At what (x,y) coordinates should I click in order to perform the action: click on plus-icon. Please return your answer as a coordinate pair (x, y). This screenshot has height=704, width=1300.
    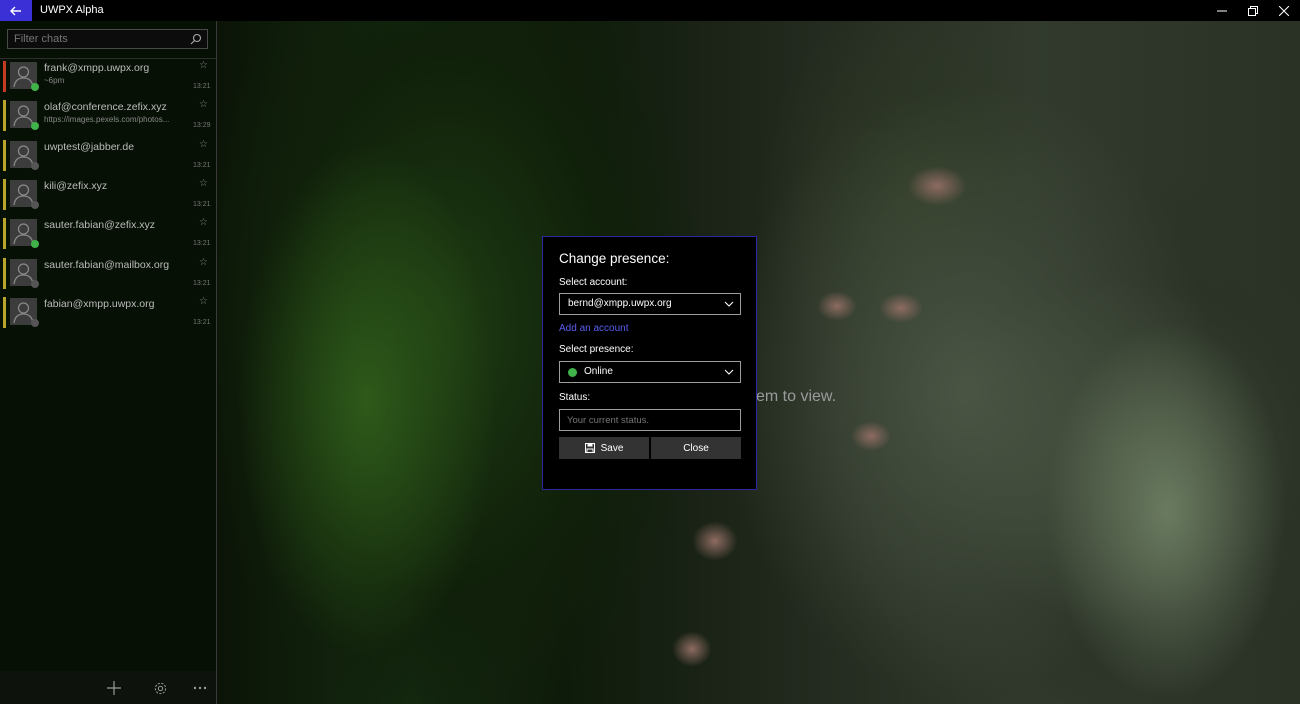
    Looking at the image, I should click on (114, 688).